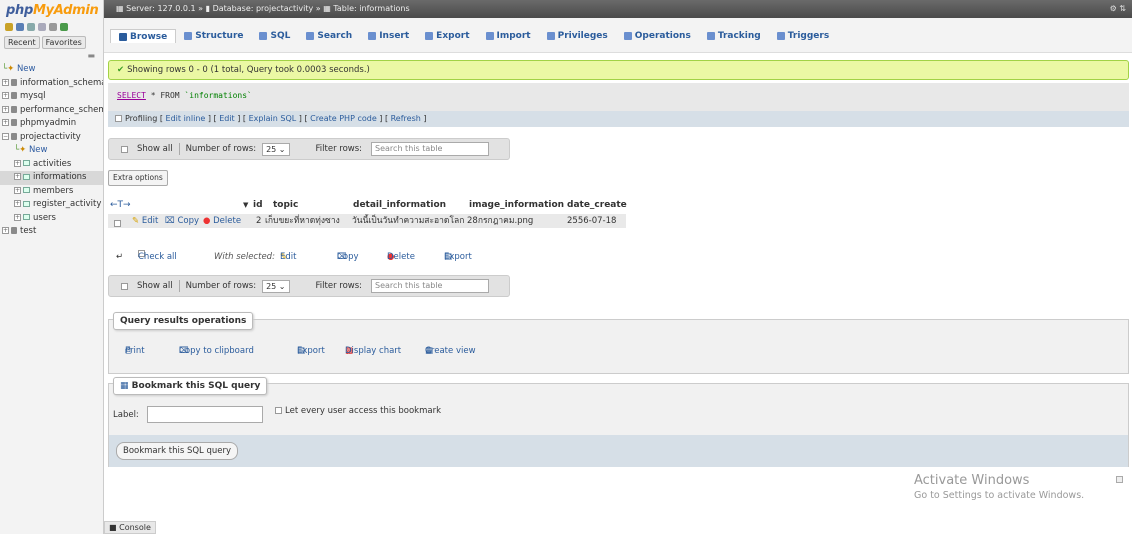 The image size is (1132, 534). What do you see at coordinates (577, 36) in the screenshot?
I see `tab-privileges: Privileges` at bounding box center [577, 36].